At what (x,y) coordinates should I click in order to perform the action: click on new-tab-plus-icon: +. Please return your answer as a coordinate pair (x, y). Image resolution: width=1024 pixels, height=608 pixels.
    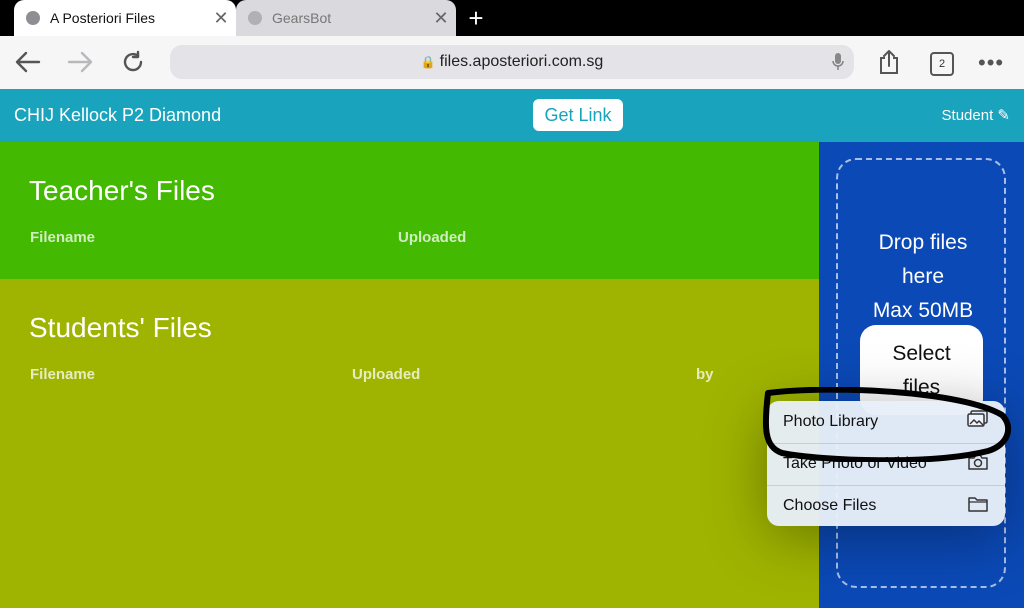
    Looking at the image, I should click on (476, 18).